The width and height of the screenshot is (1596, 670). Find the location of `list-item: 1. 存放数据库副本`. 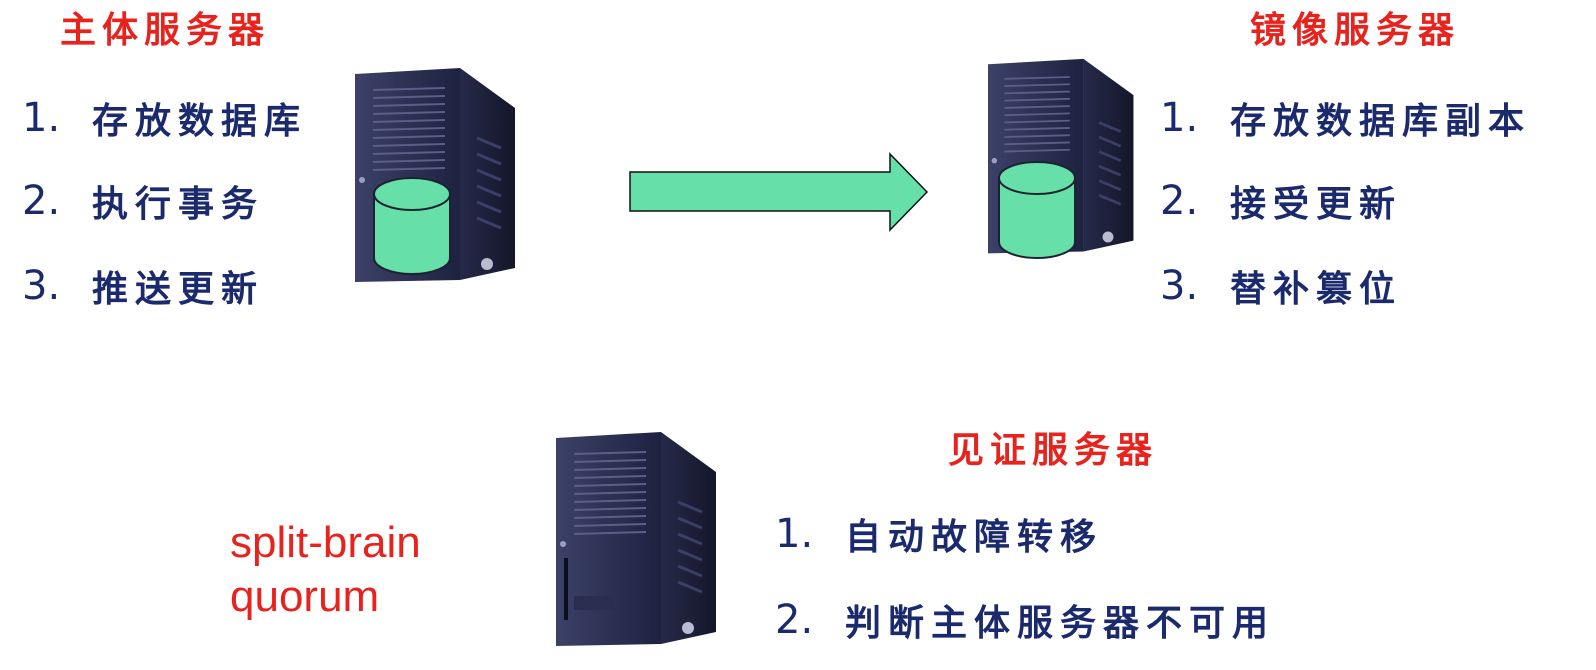

list-item: 1. 存放数据库副本 is located at coordinates (1345, 118).